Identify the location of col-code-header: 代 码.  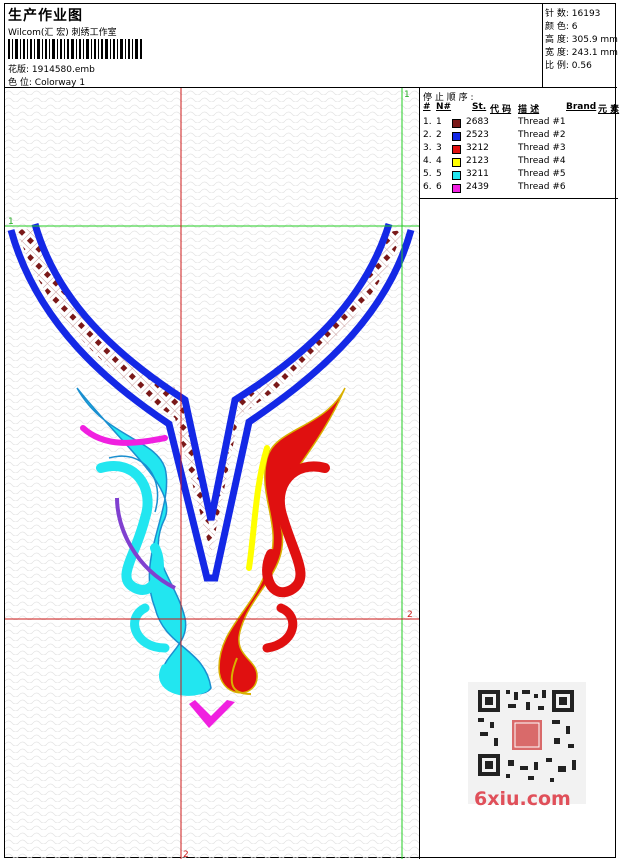
(501, 110).